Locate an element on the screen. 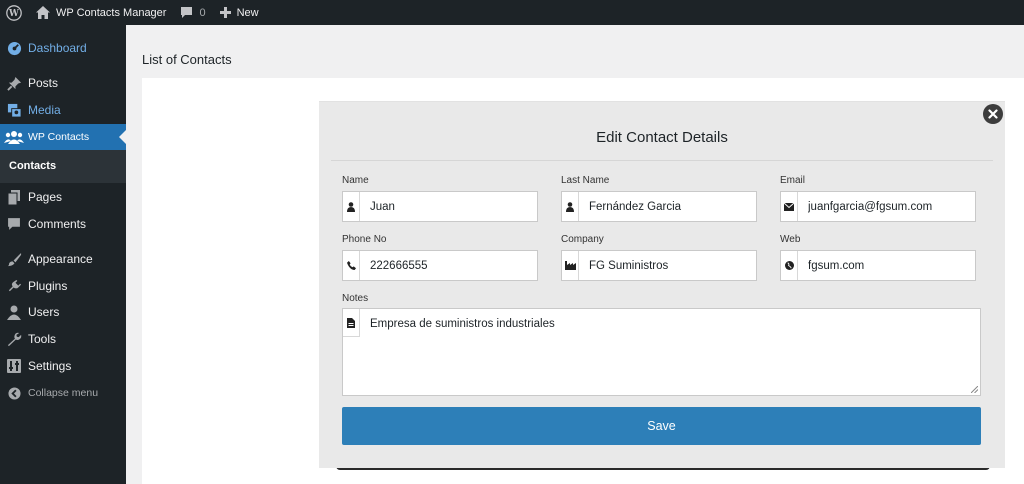  sidebar-item-label: Collapse menu is located at coordinates (63, 393).